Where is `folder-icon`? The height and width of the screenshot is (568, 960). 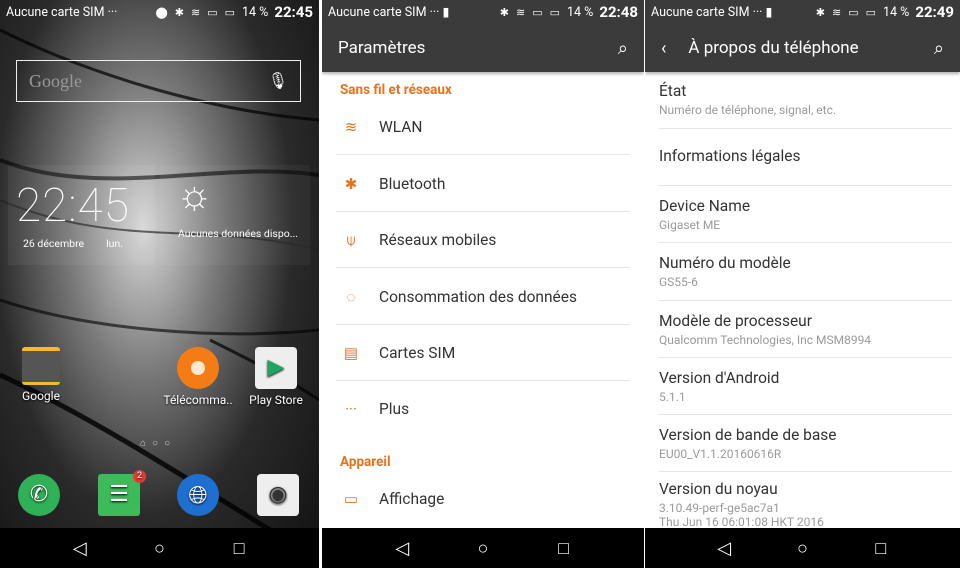 folder-icon is located at coordinates (41, 366).